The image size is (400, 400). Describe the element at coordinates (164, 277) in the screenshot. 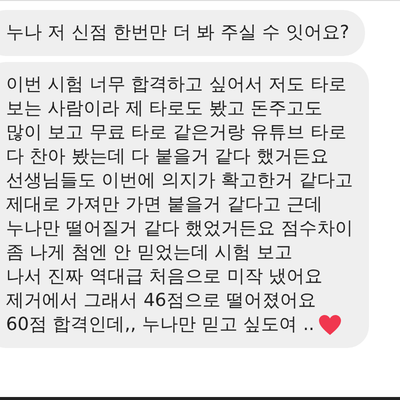

I see `message-text: 나서 진짜 역대급 처음으로 미작 냈어요` at that location.